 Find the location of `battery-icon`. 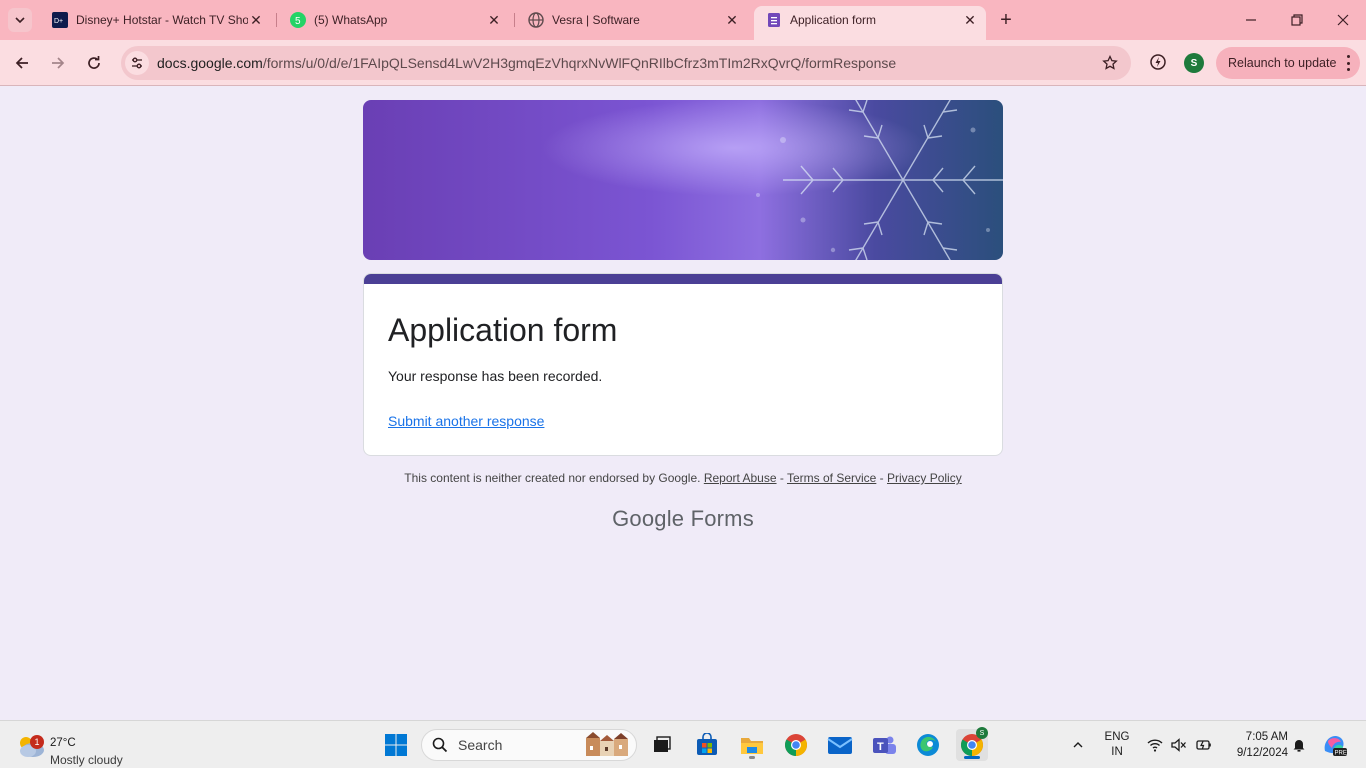

battery-icon is located at coordinates (1203, 744).